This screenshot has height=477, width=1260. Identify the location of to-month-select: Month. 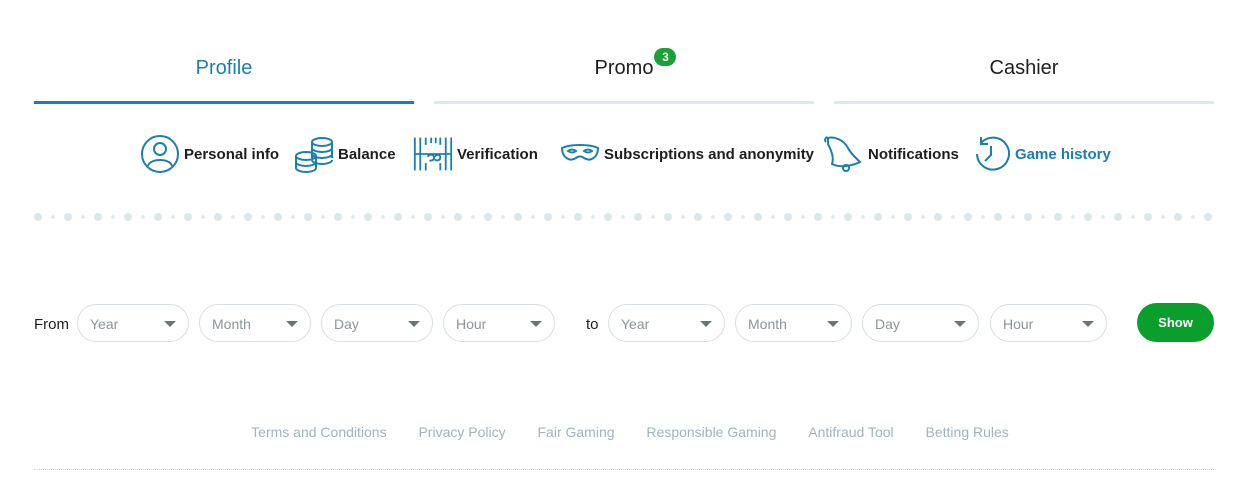
(793, 323).